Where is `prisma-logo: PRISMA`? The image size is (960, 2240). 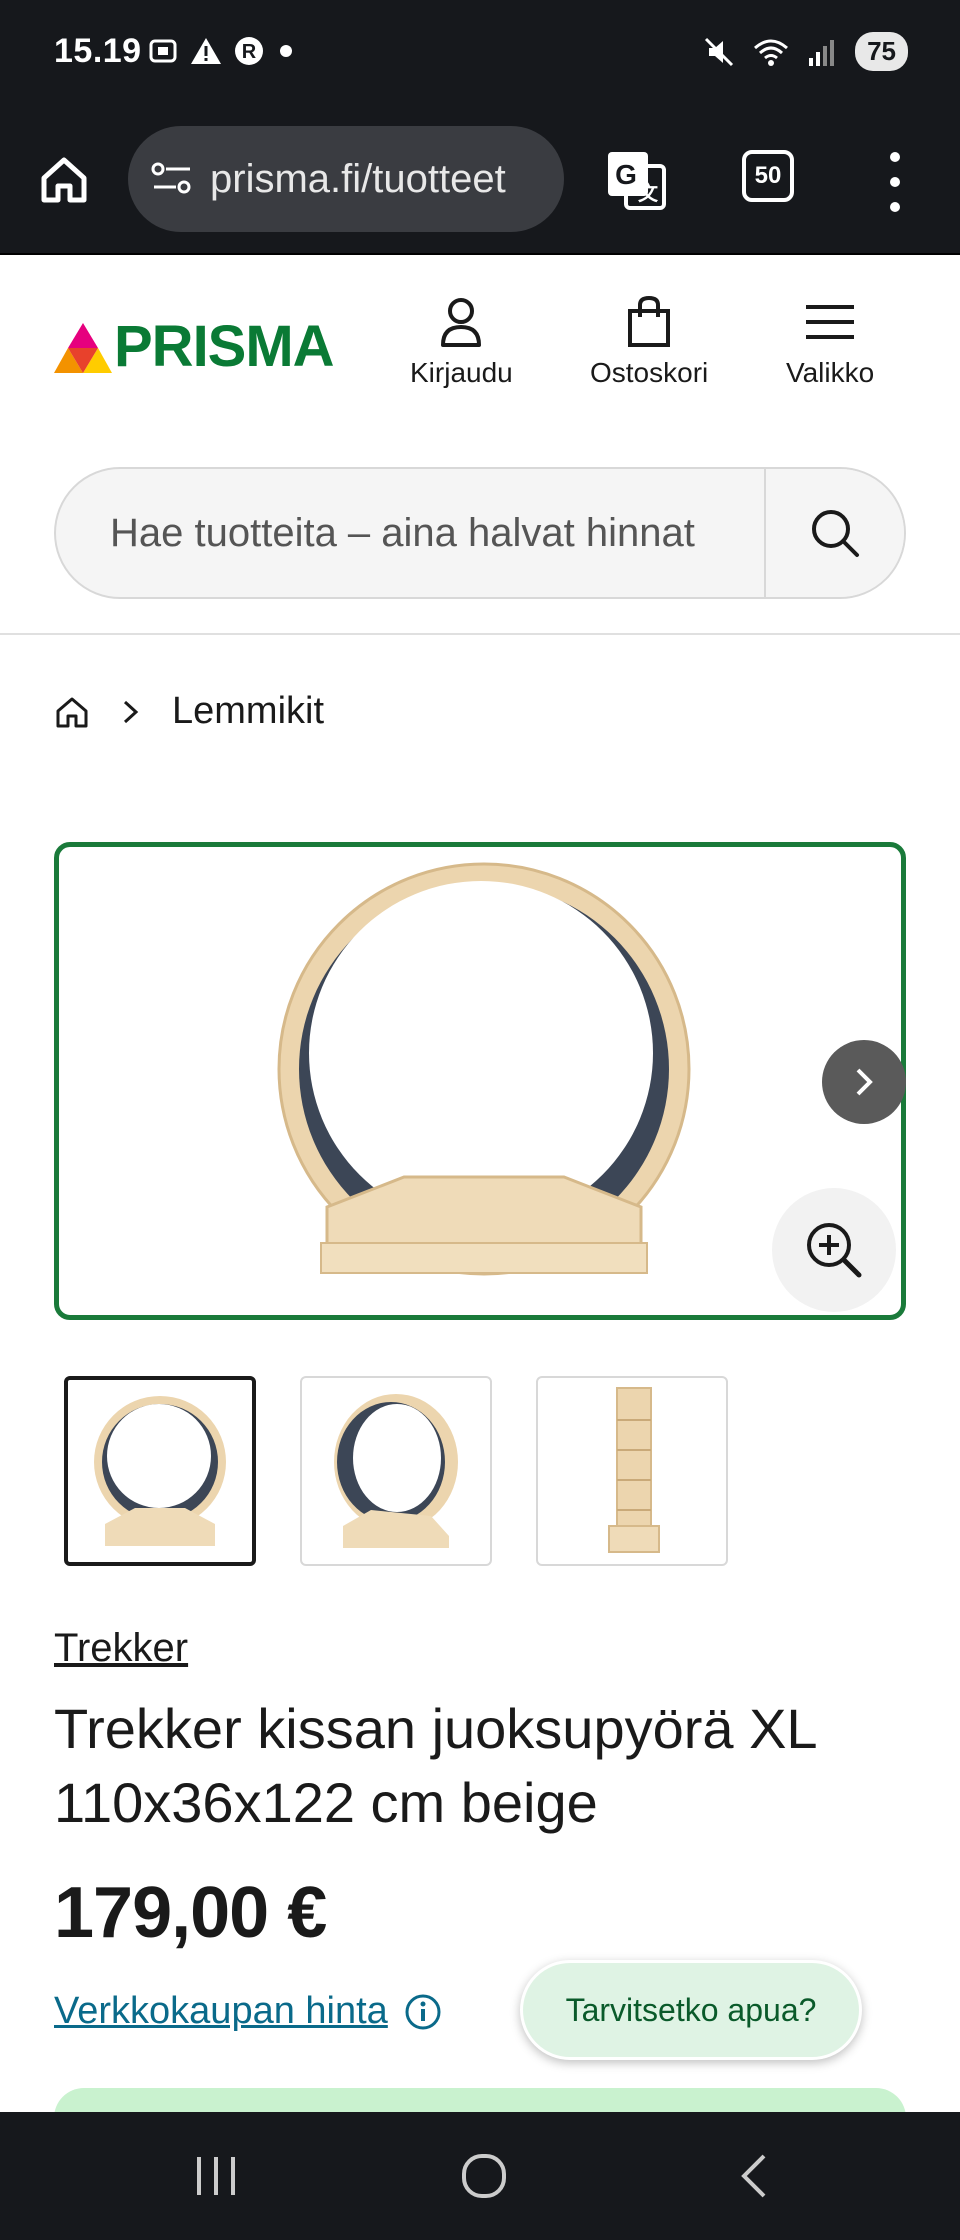
prisma-logo: PRISMA is located at coordinates (194, 346).